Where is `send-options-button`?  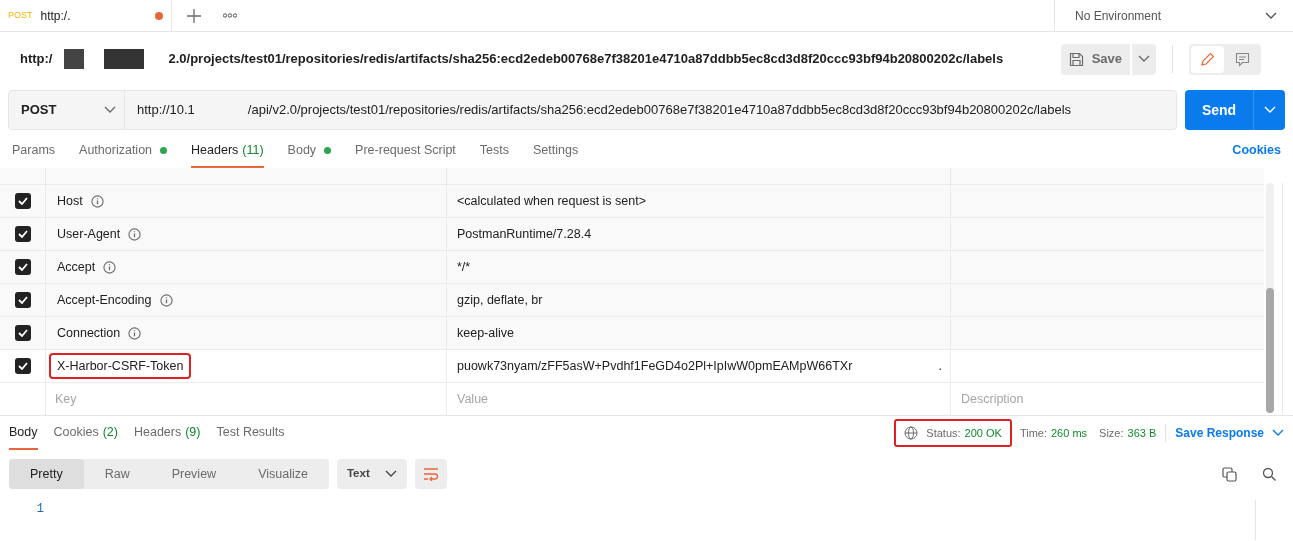 send-options-button is located at coordinates (1269, 110).